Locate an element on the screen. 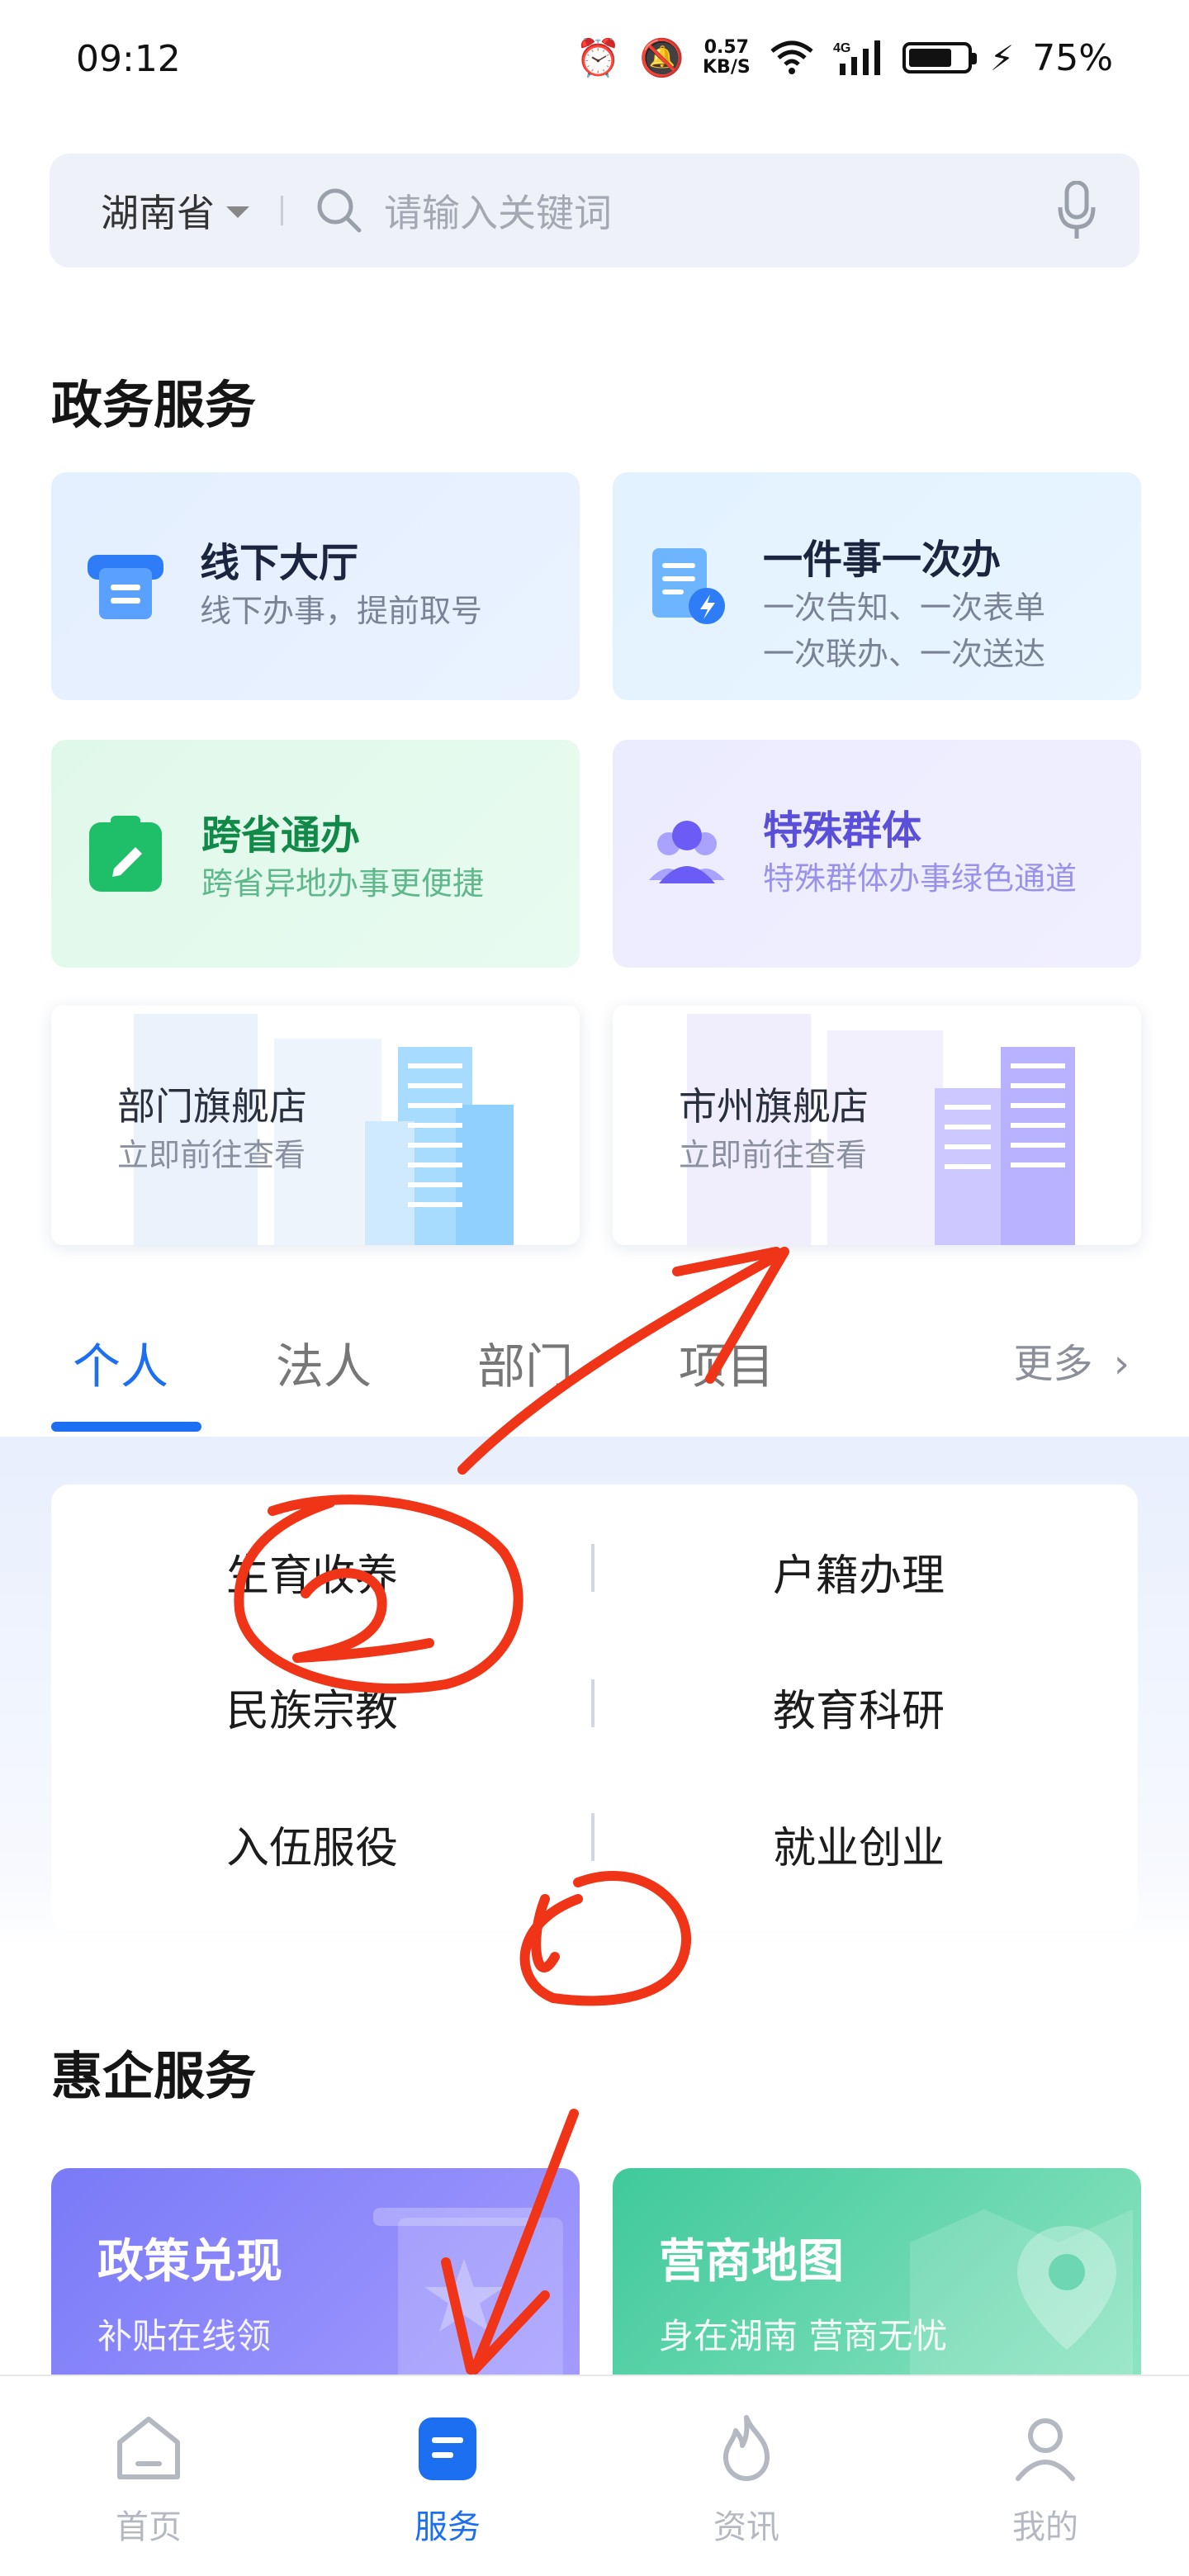 The image size is (1189, 2576). document-flash-icon is located at coordinates (688, 586).